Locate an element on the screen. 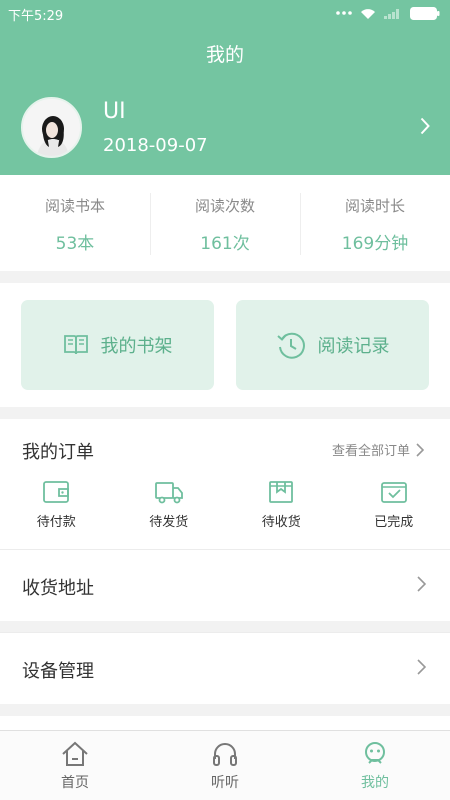  status-icons is located at coordinates (388, 13).